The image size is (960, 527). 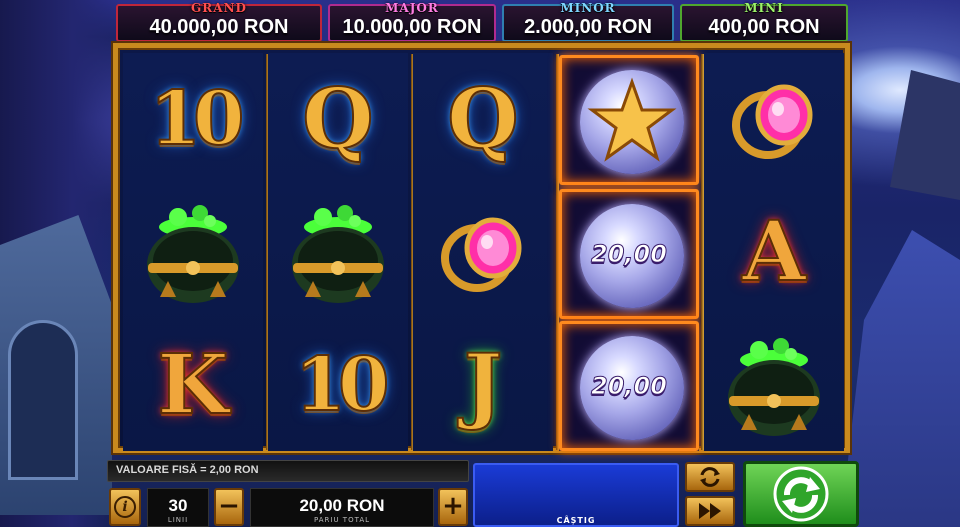 I want to click on bet-minus-button: −, so click(x=229, y=507).